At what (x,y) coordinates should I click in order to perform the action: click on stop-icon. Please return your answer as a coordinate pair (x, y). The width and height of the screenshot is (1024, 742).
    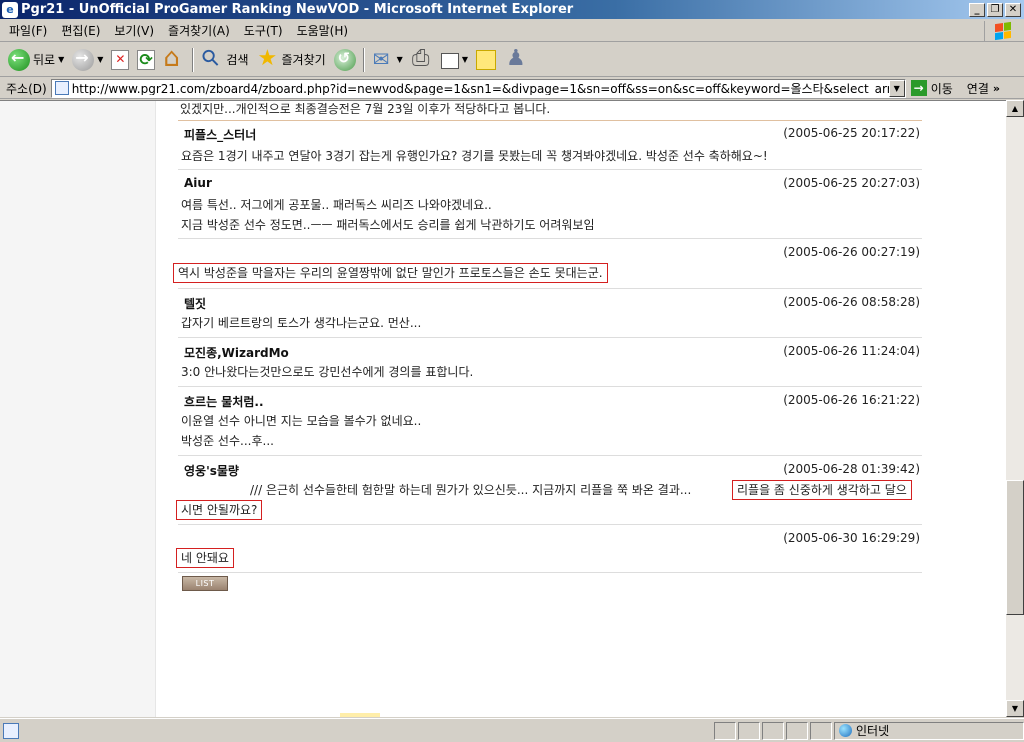
    Looking at the image, I should click on (120, 59).